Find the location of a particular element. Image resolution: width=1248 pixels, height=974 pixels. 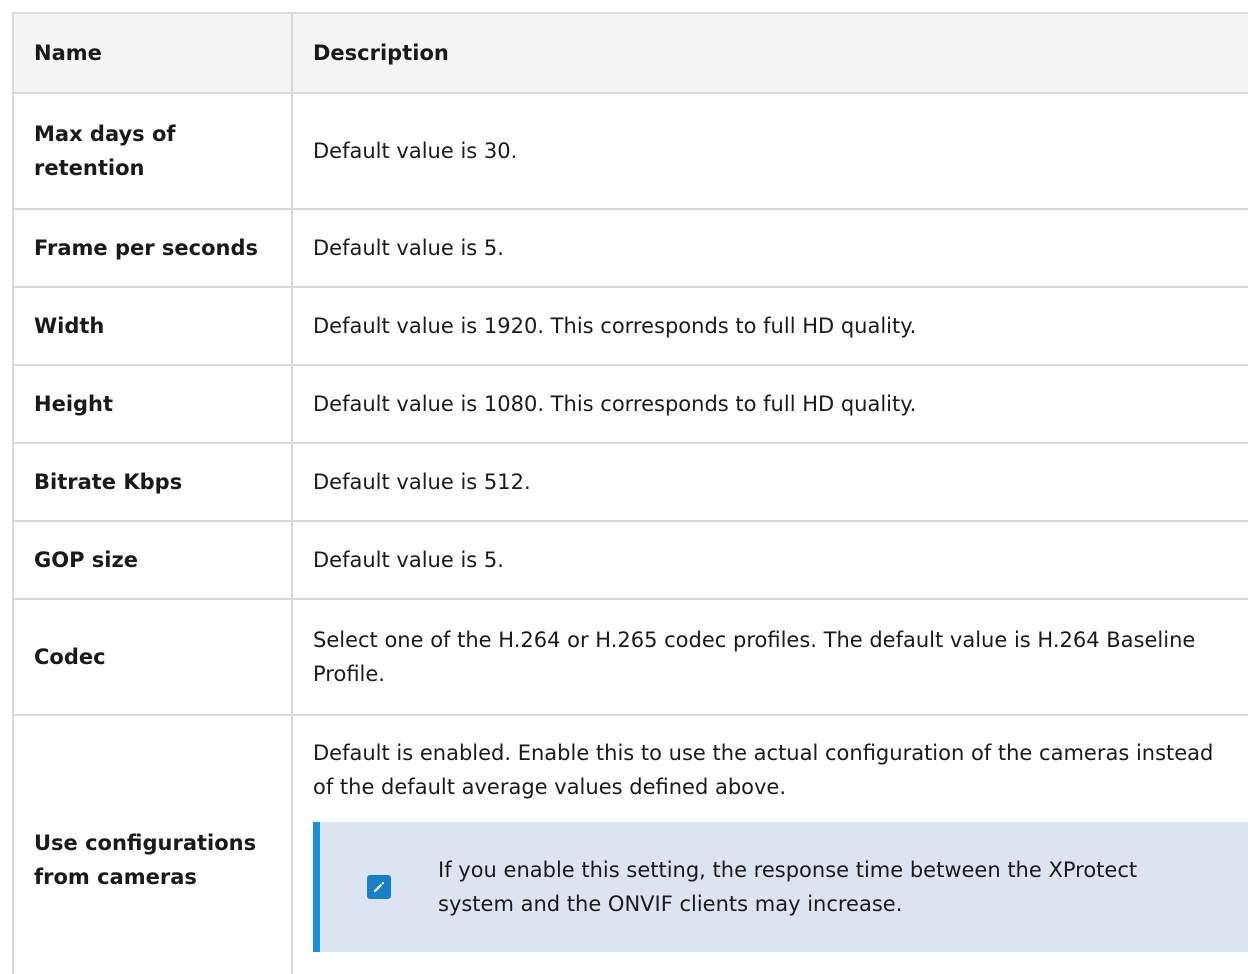

table-header: Name Description is located at coordinates (630, 53).